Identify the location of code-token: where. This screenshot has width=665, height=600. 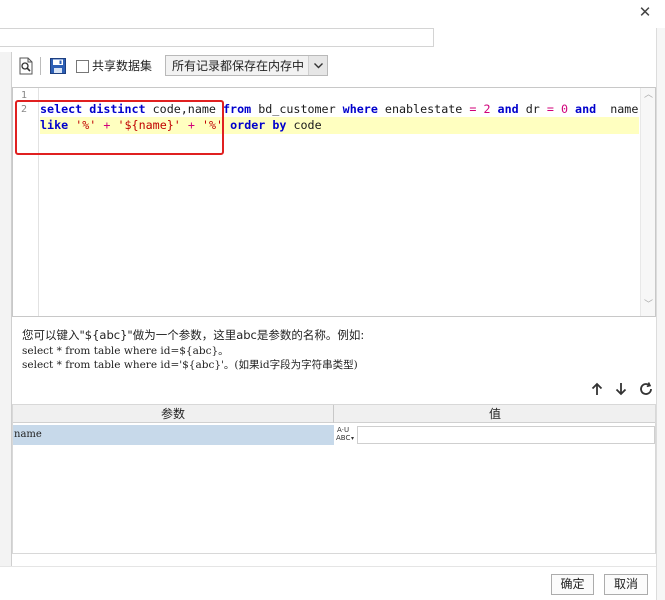
(360, 109).